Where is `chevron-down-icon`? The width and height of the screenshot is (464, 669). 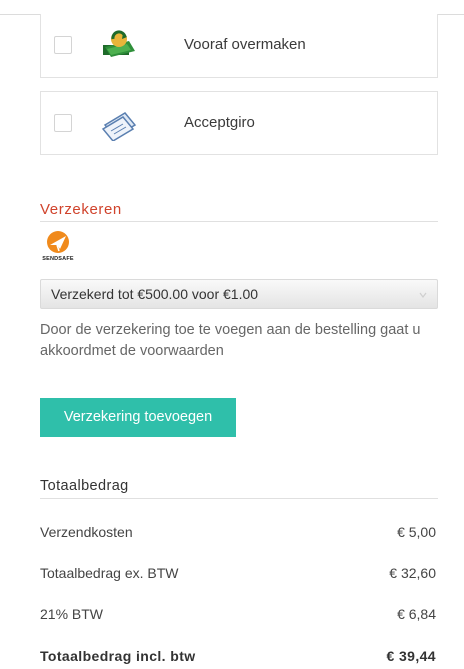
chevron-down-icon is located at coordinates (423, 295).